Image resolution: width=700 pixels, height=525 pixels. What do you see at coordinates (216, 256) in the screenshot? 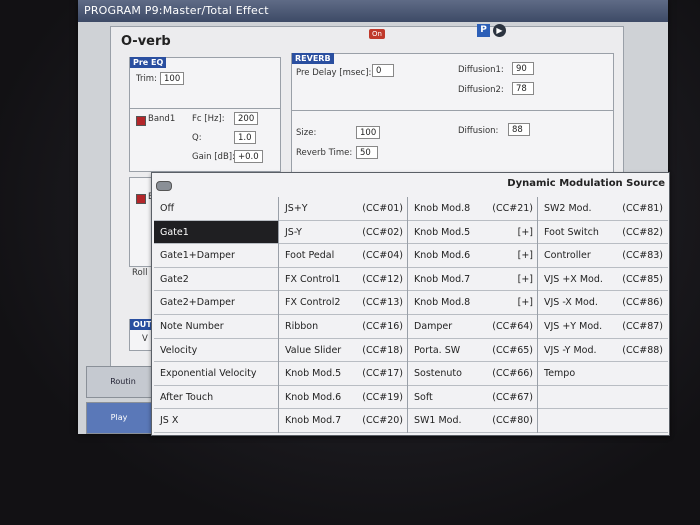
I see `source-item: Gate1+Damper` at bounding box center [216, 256].